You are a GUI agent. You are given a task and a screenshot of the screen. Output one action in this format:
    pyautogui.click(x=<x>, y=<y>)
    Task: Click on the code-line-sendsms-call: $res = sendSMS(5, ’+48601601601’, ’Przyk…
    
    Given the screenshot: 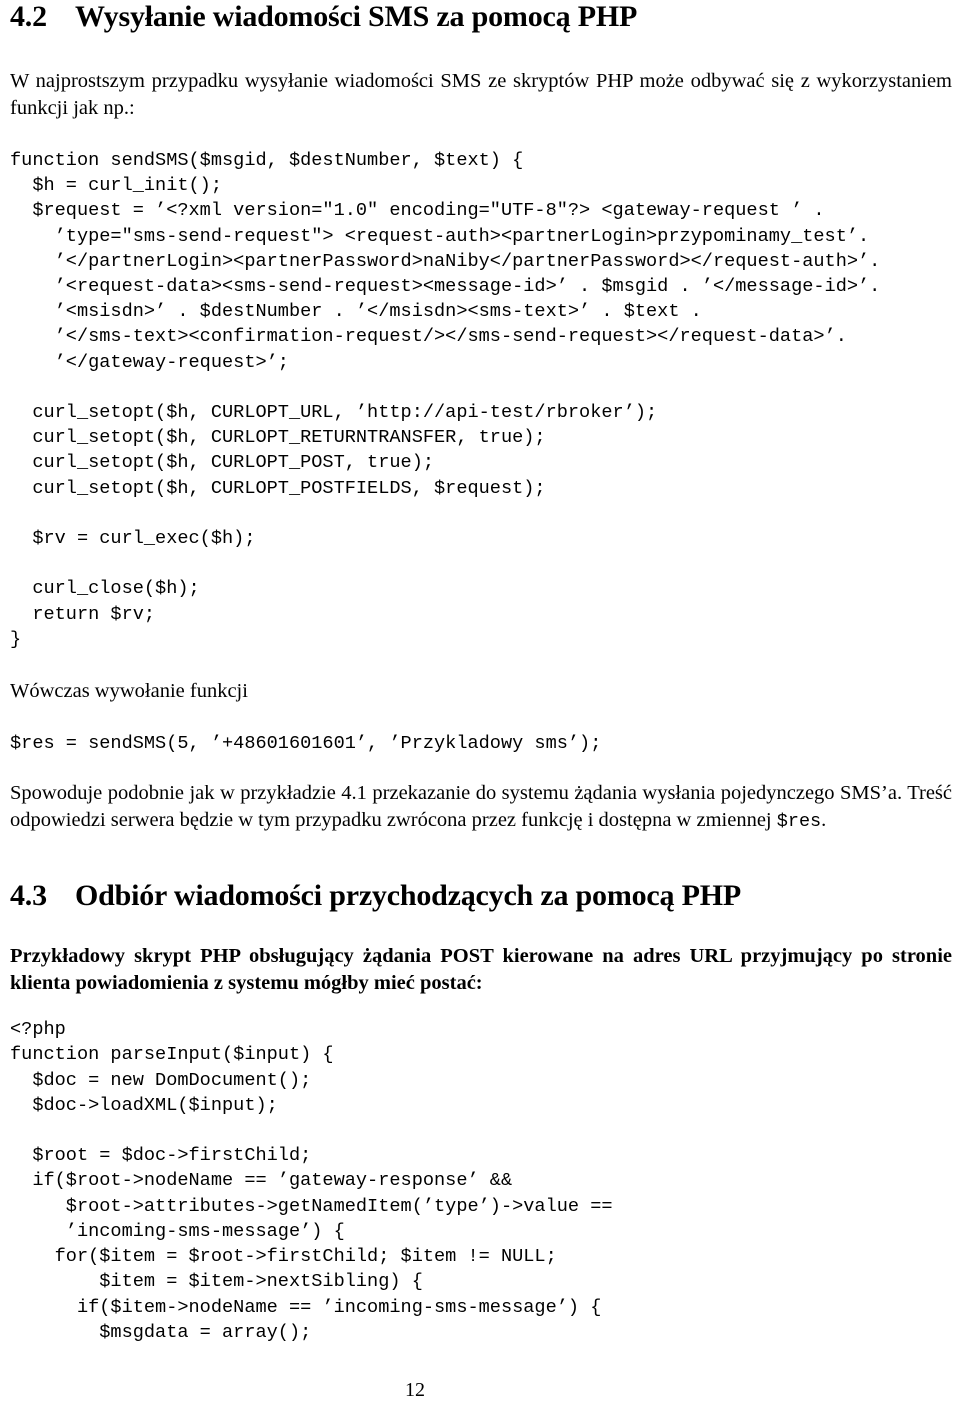 What is the action you would take?
    pyautogui.click(x=306, y=744)
    